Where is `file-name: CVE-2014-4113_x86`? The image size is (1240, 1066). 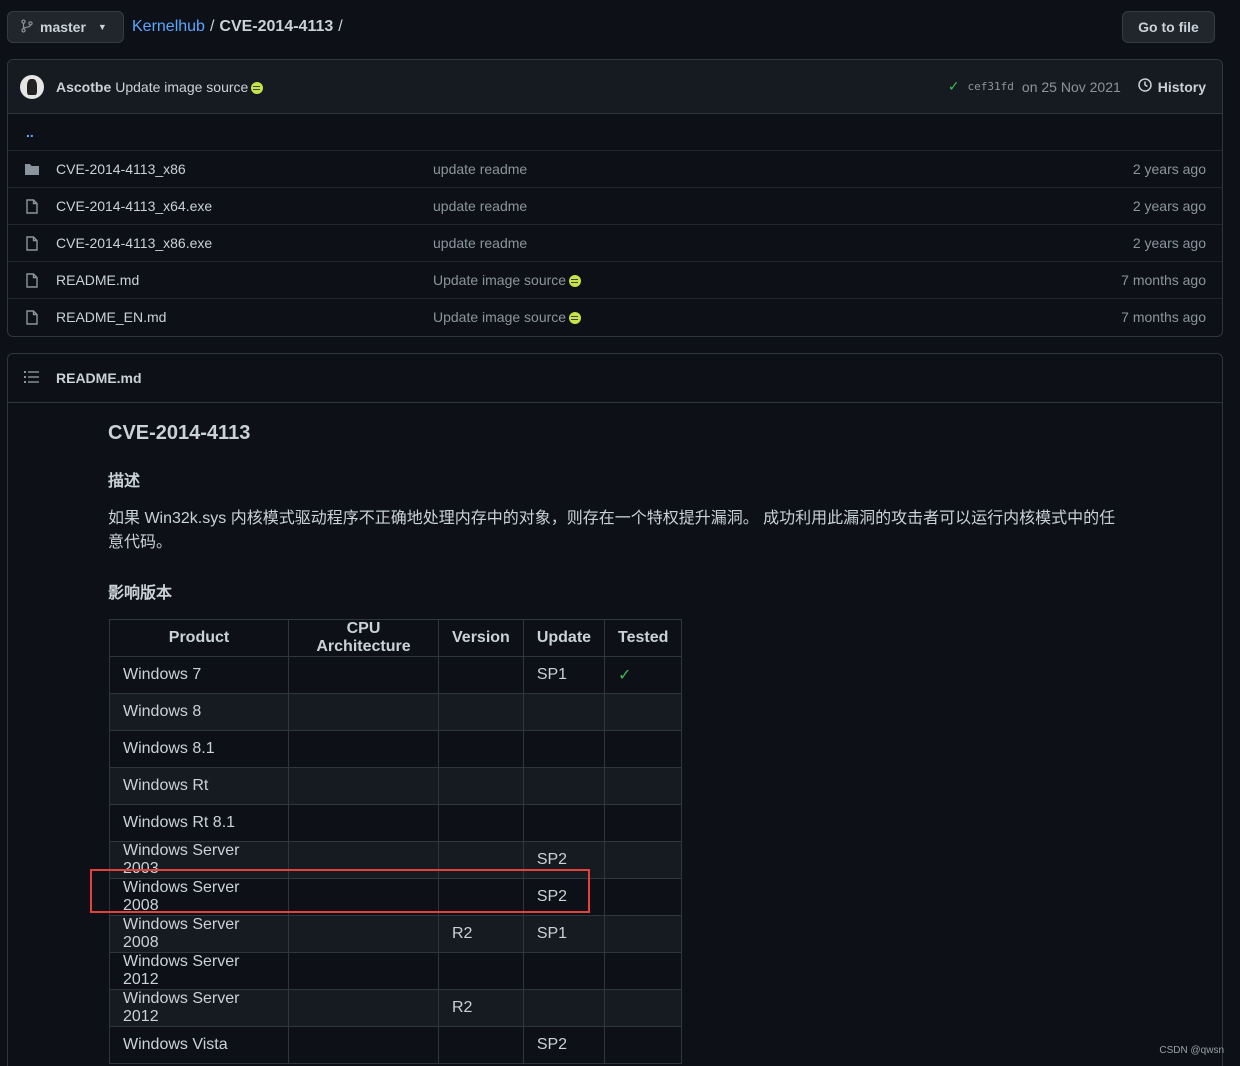 file-name: CVE-2014-4113_x86 is located at coordinates (244, 169).